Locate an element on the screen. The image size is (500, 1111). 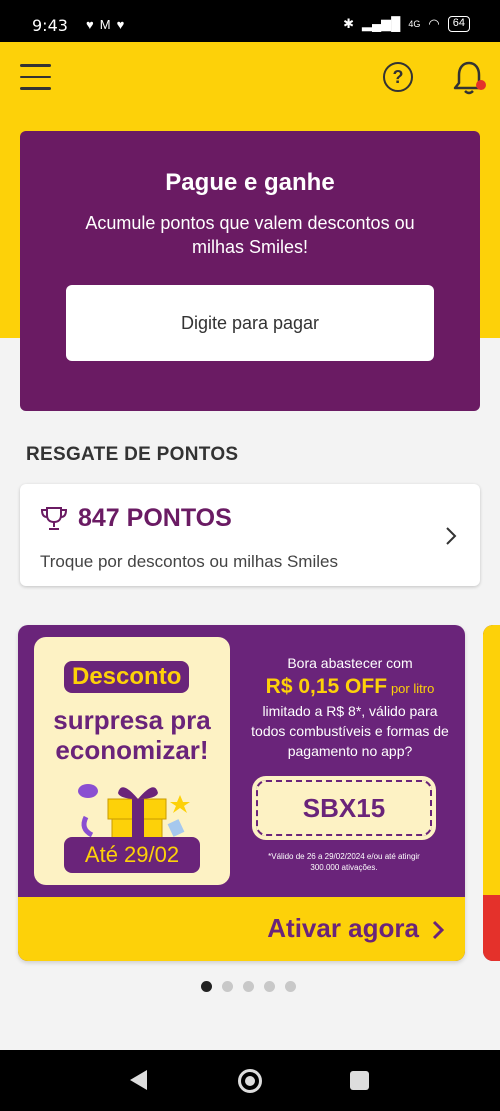
promo-date-badge: Até 29/02 is located at coordinates (132, 855).